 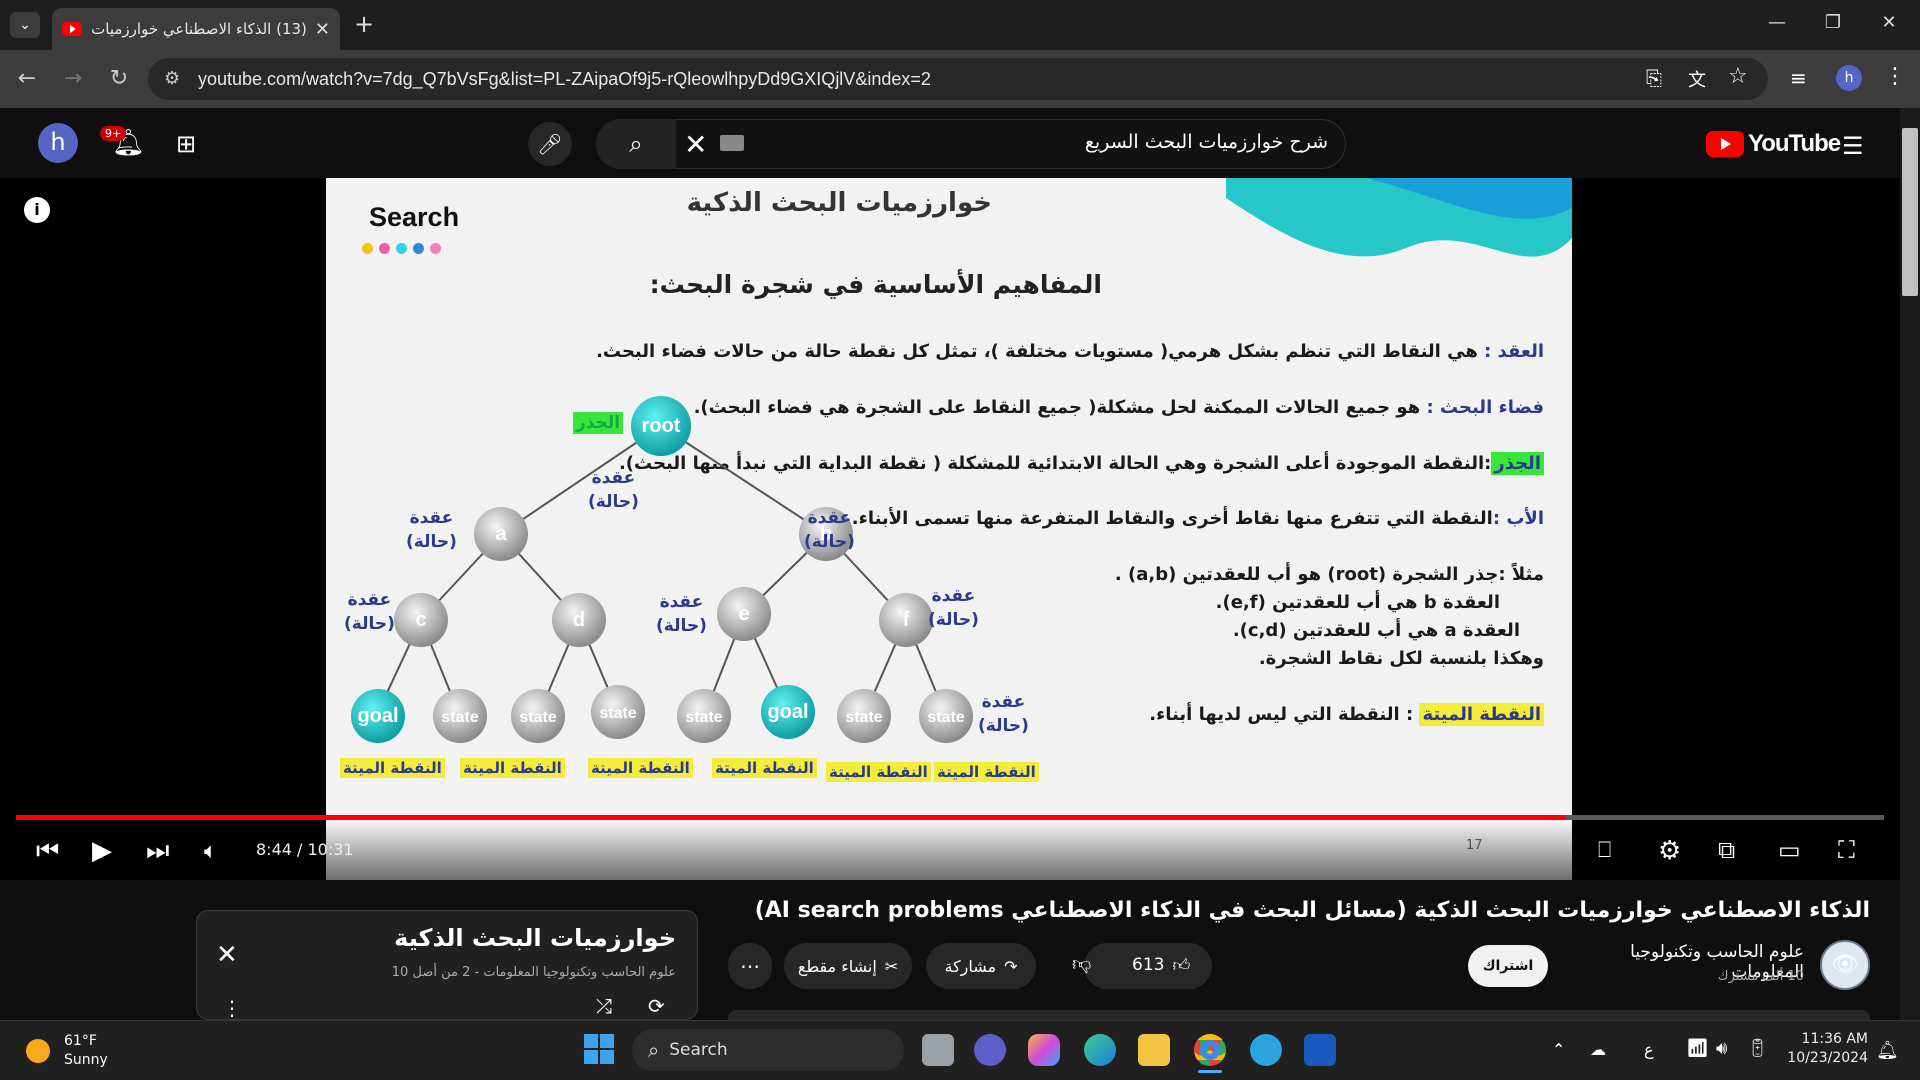 What do you see at coordinates (960, 1050) in the screenshot?
I see `windows-taskbar` at bounding box center [960, 1050].